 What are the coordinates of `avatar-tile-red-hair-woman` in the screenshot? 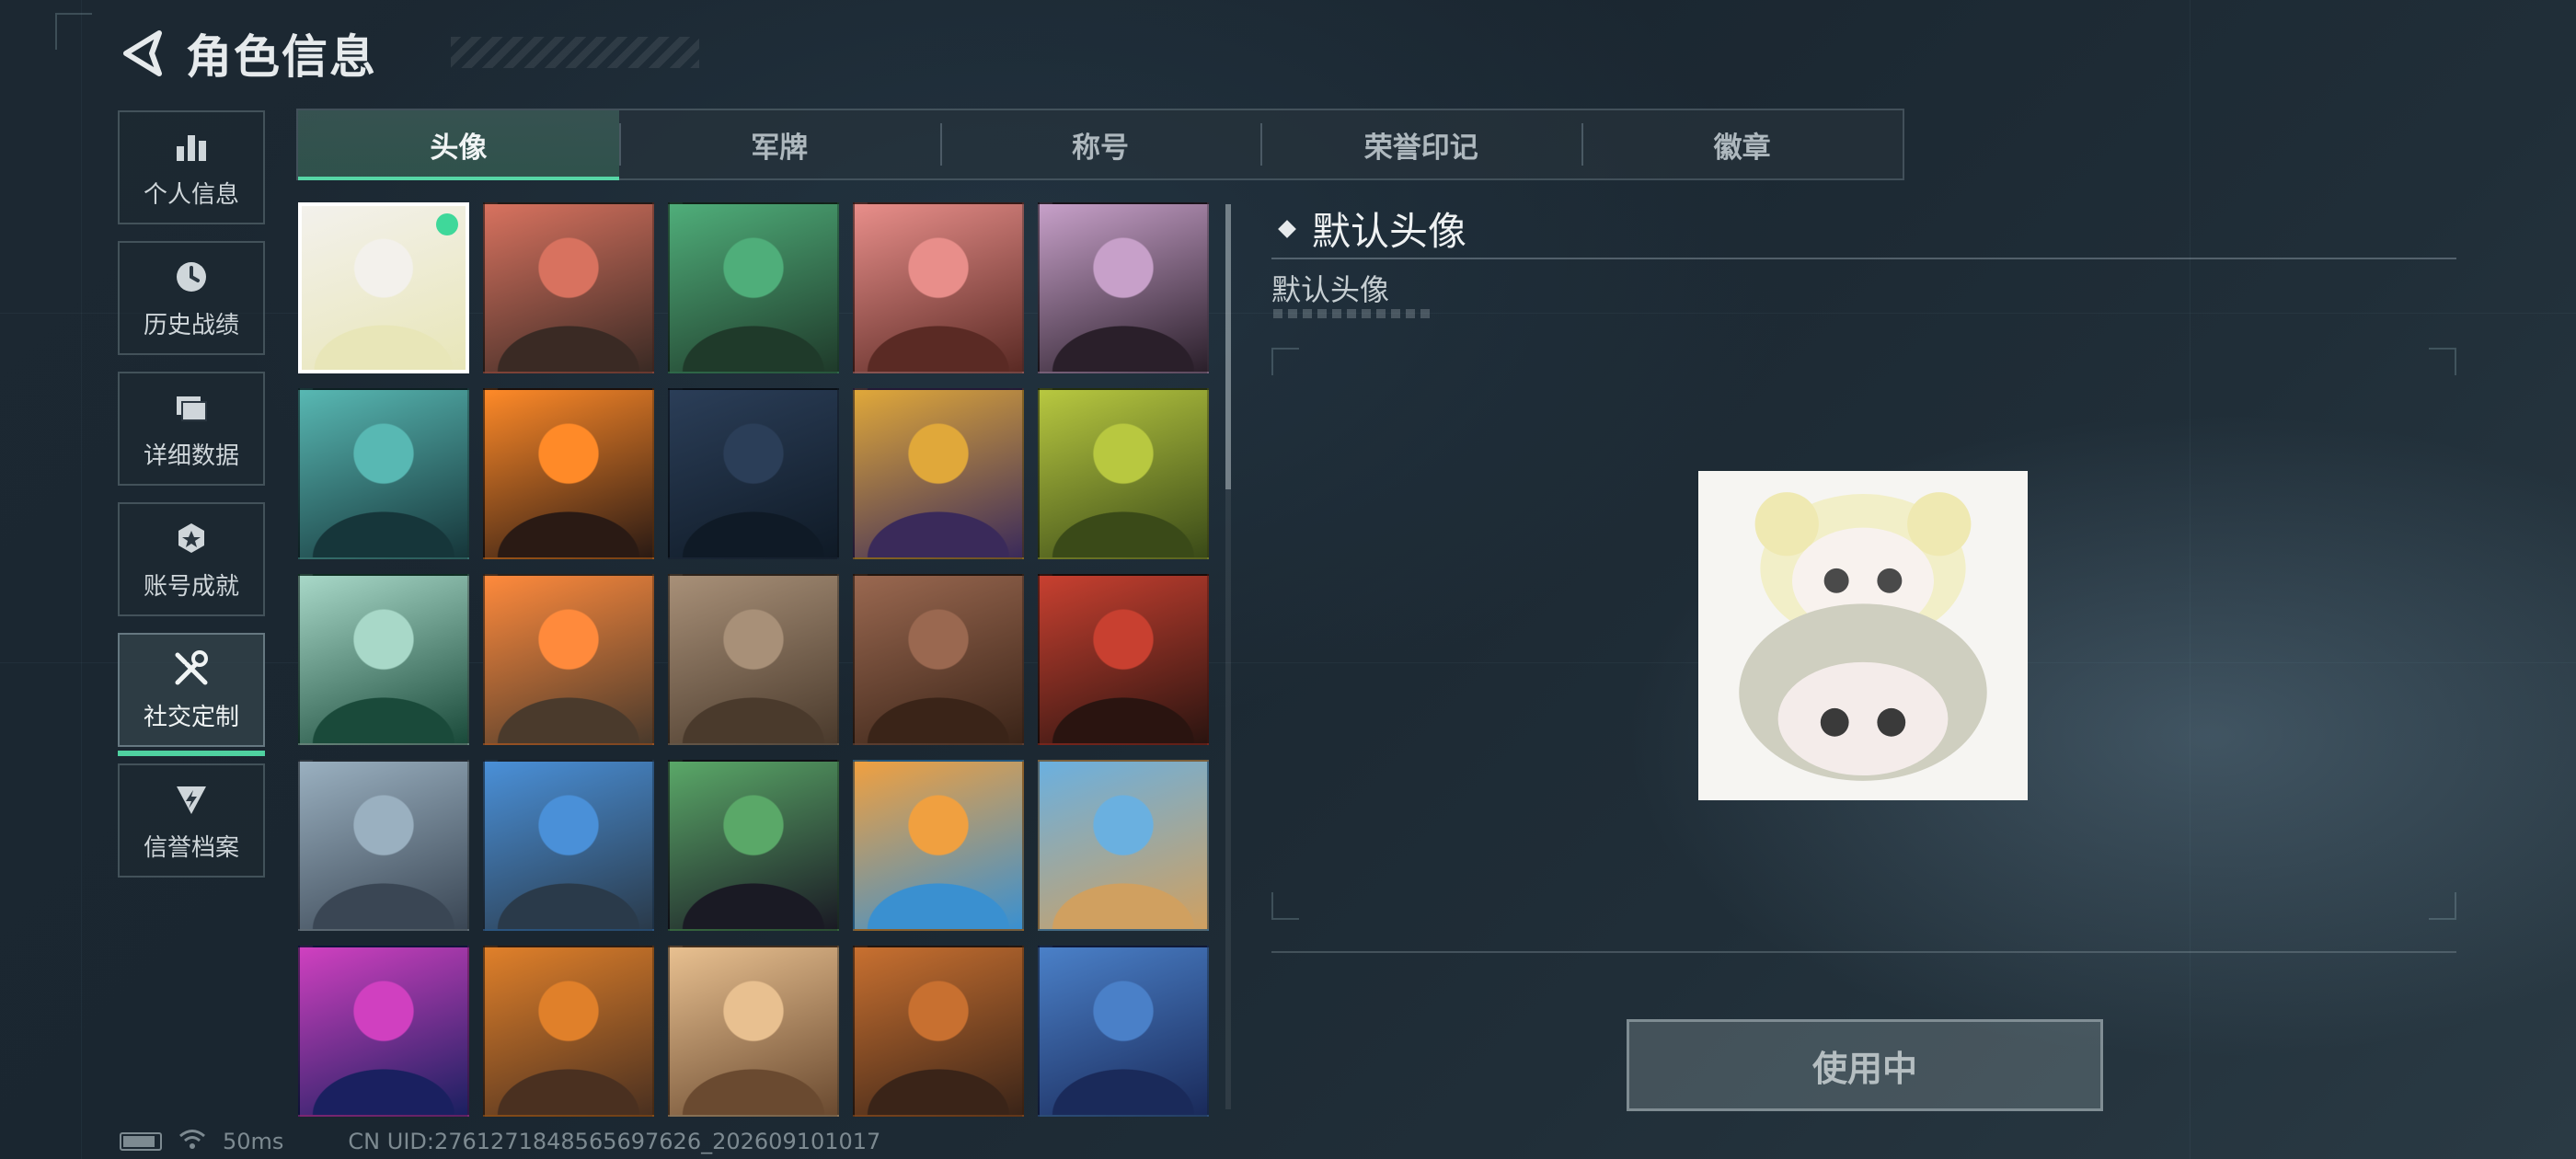 It's located at (1123, 659).